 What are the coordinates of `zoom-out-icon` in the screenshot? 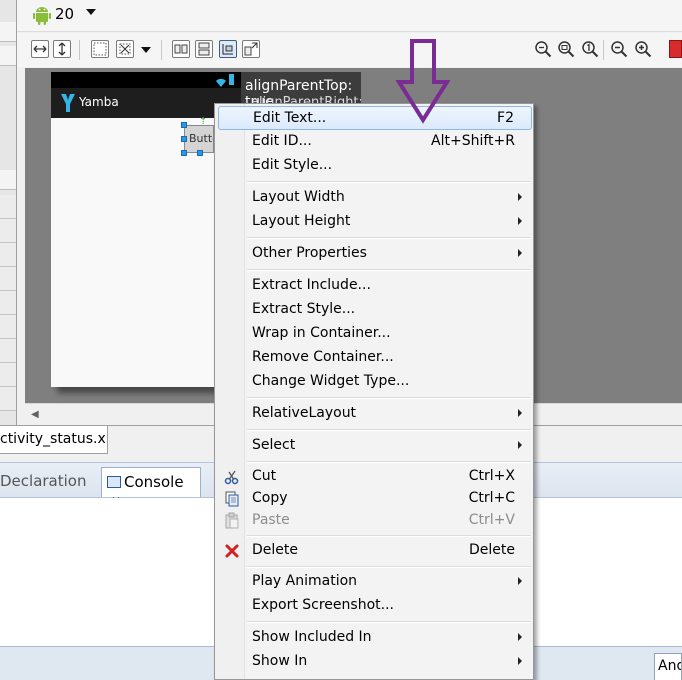 It's located at (543, 49).